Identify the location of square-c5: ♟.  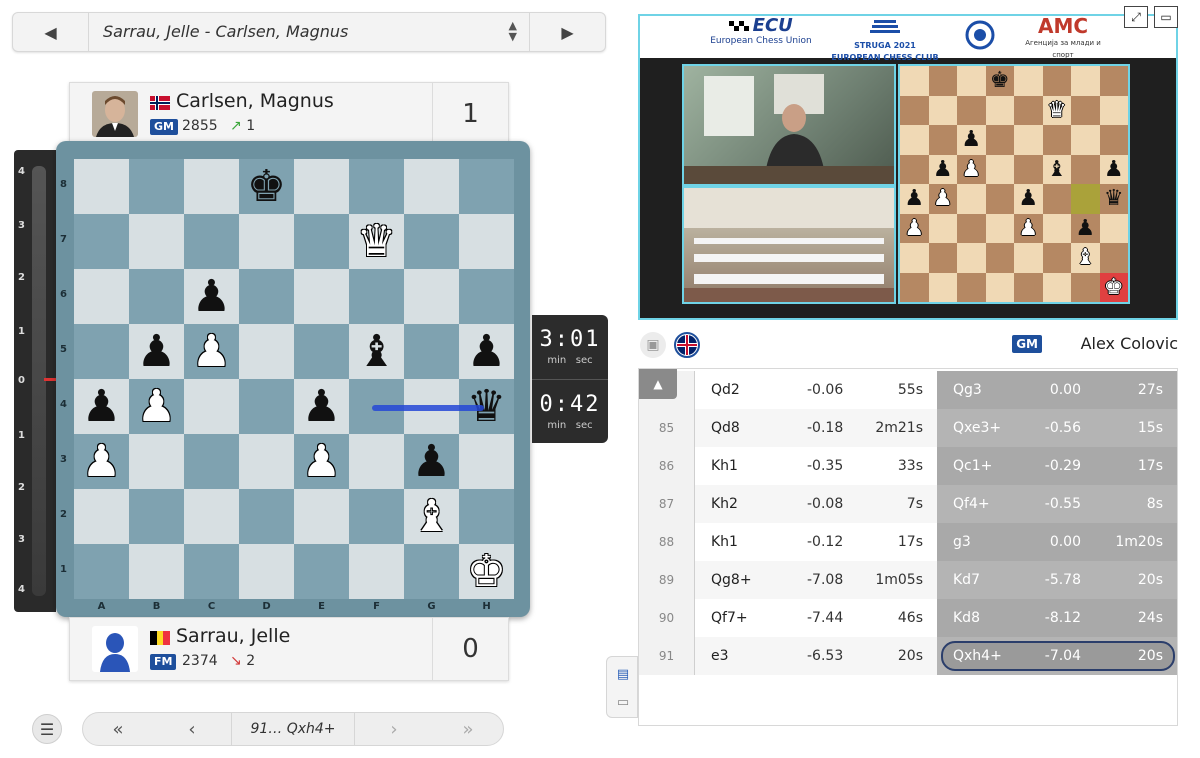
(211, 351).